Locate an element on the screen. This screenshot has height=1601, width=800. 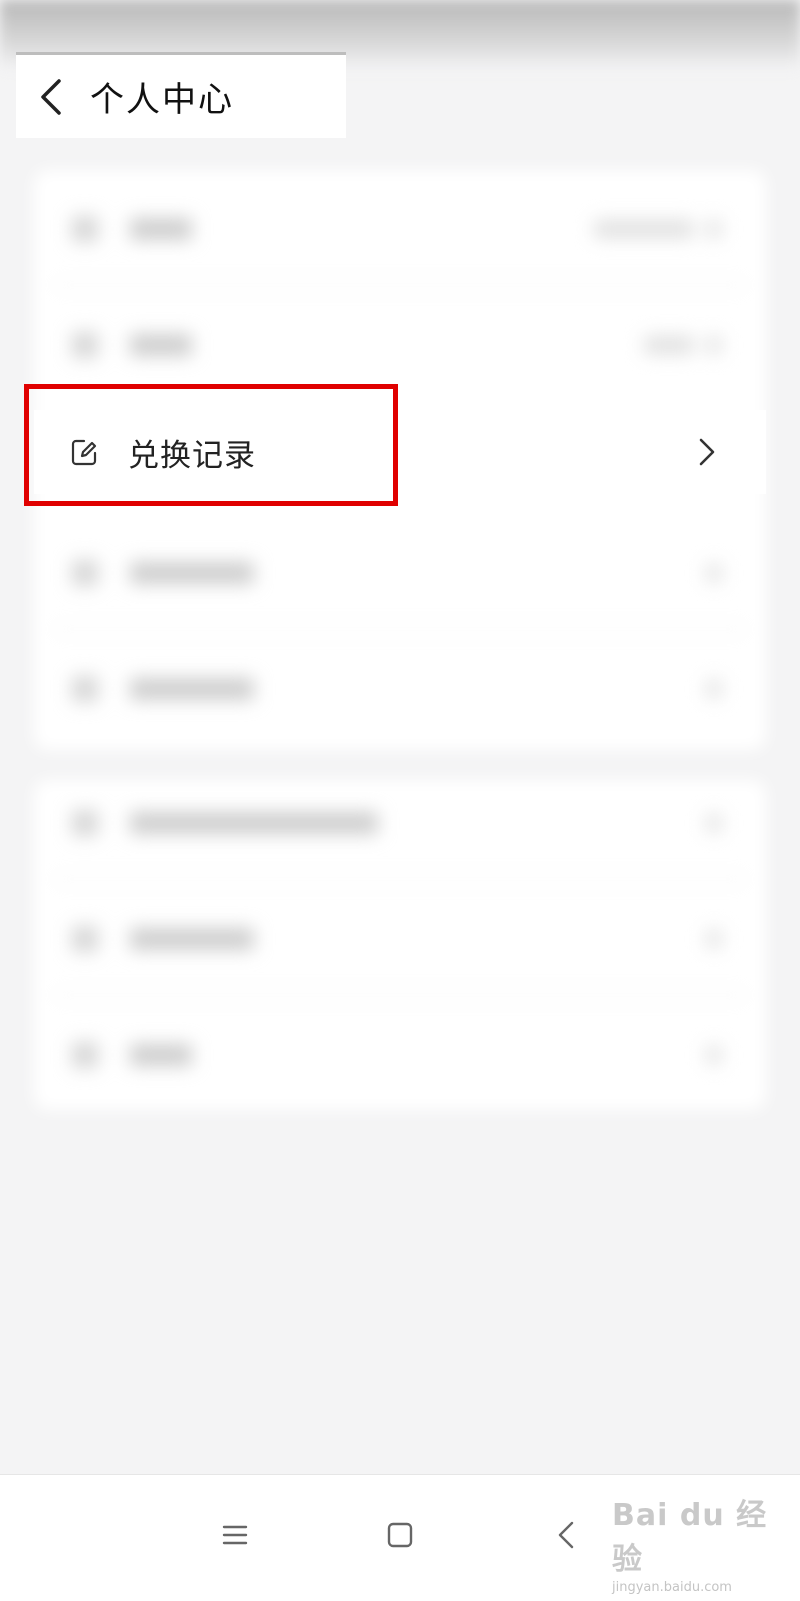
menu-button is located at coordinates (235, 1535).